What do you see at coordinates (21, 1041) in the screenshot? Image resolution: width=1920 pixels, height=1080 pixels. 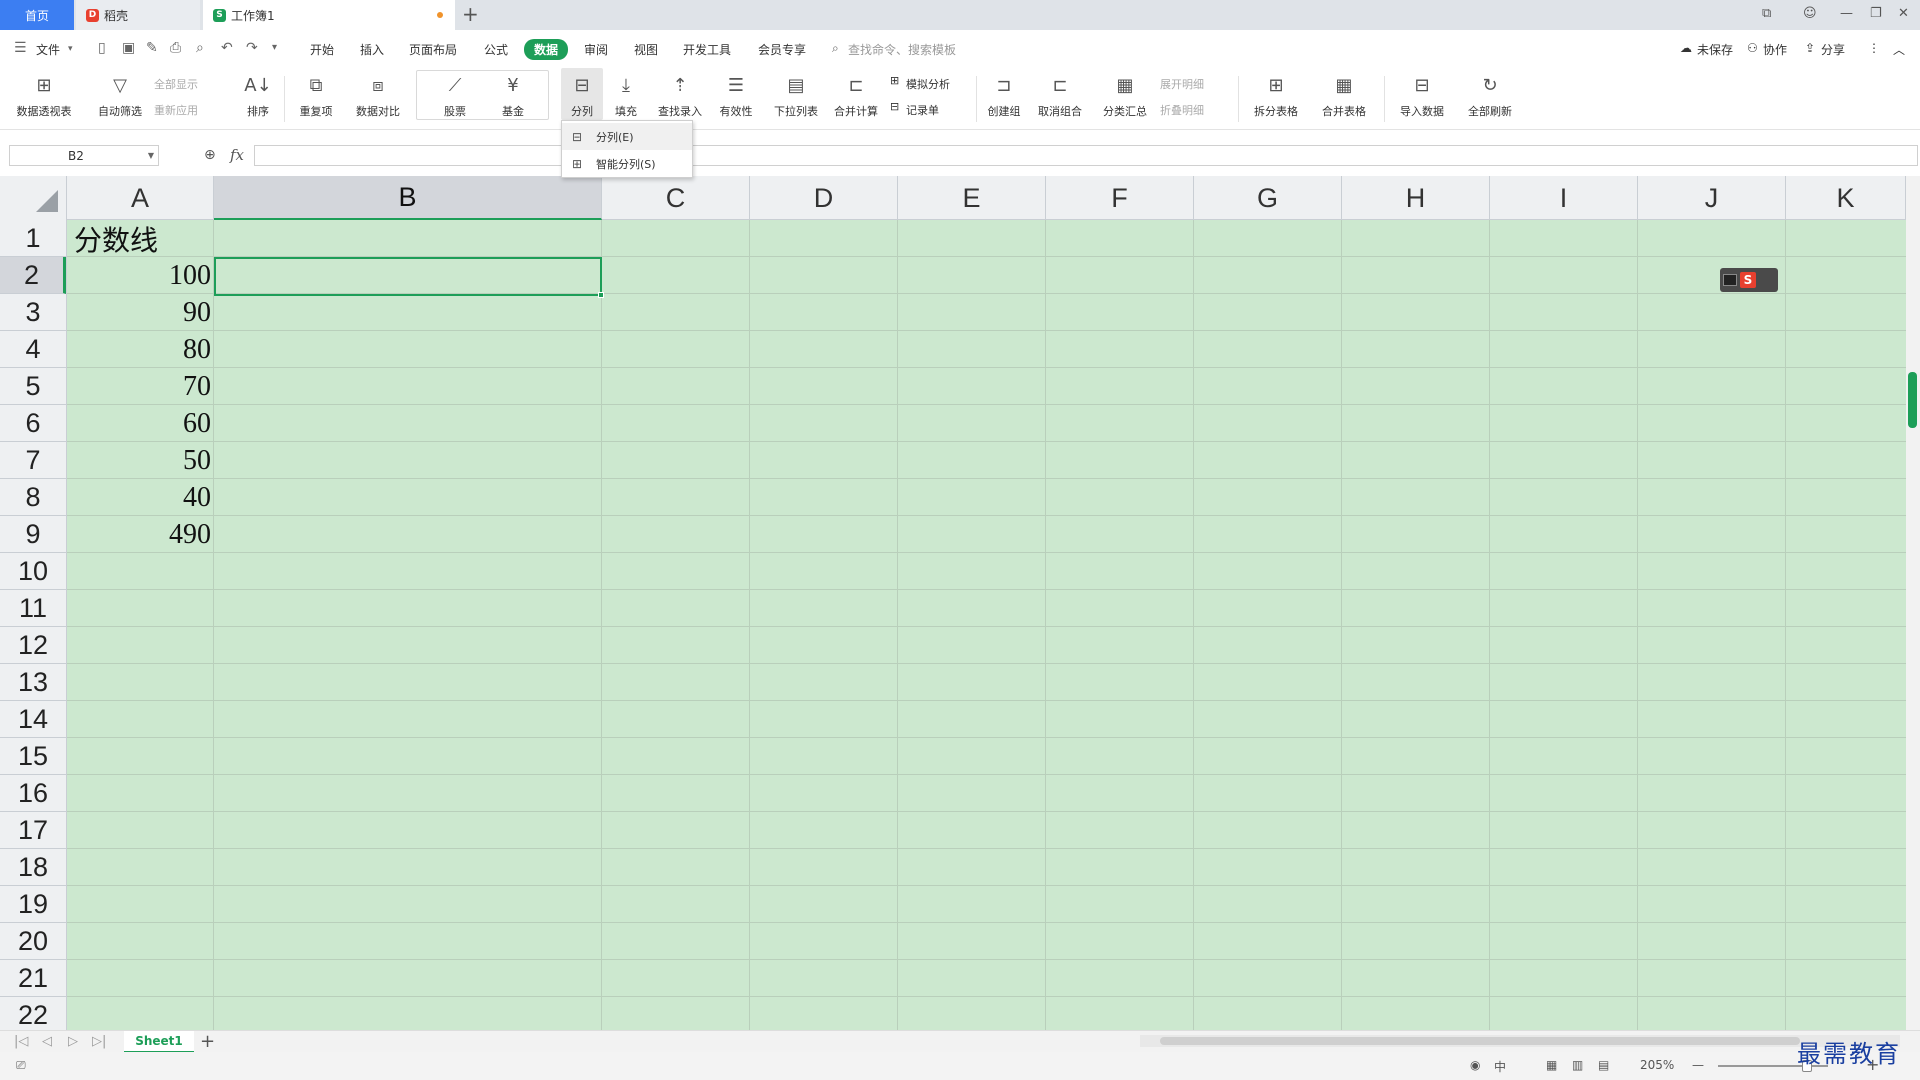 I see `first-sheet-icon: |◁` at bounding box center [21, 1041].